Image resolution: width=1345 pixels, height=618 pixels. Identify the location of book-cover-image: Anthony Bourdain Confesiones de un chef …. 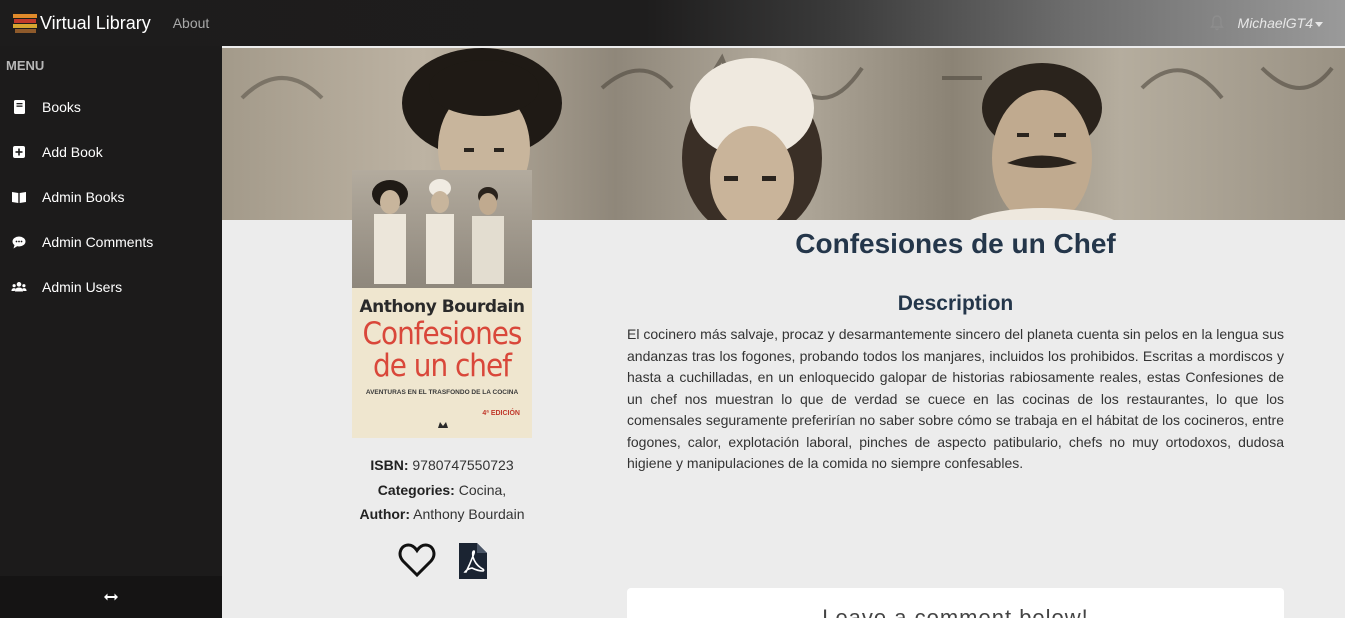
(442, 304).